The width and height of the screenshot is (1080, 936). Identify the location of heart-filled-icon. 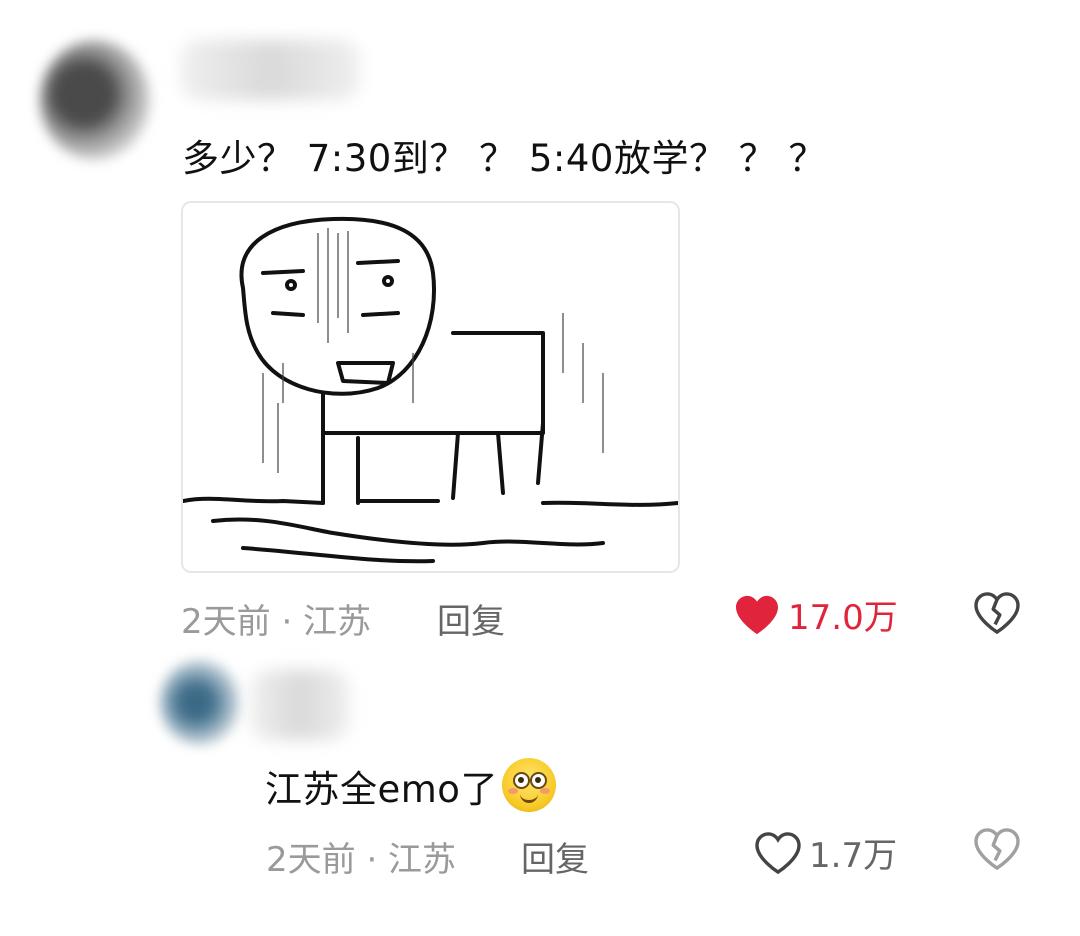
(757, 614).